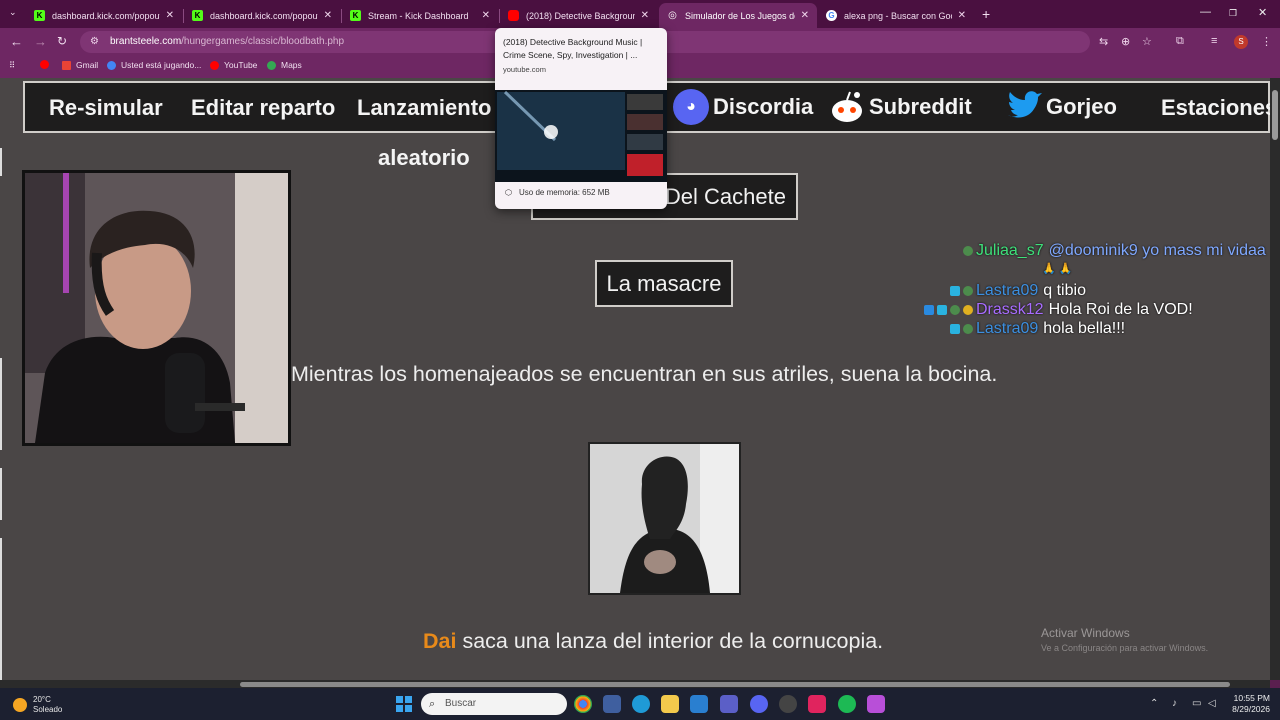 This screenshot has width=1280, height=720. What do you see at coordinates (420, 15) in the screenshot?
I see `tab-kick-dashboard: K Stream - Kick Dashboard ✕` at bounding box center [420, 15].